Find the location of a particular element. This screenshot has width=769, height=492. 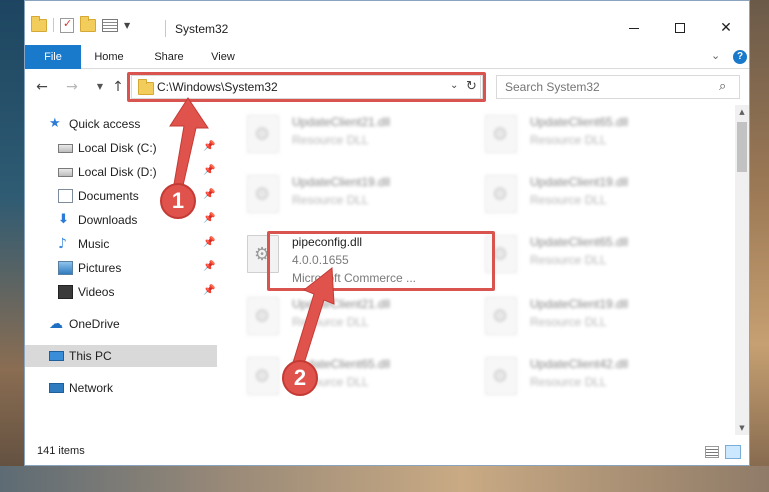

file-name: UpdateClient65.dll is located at coordinates (579, 122).